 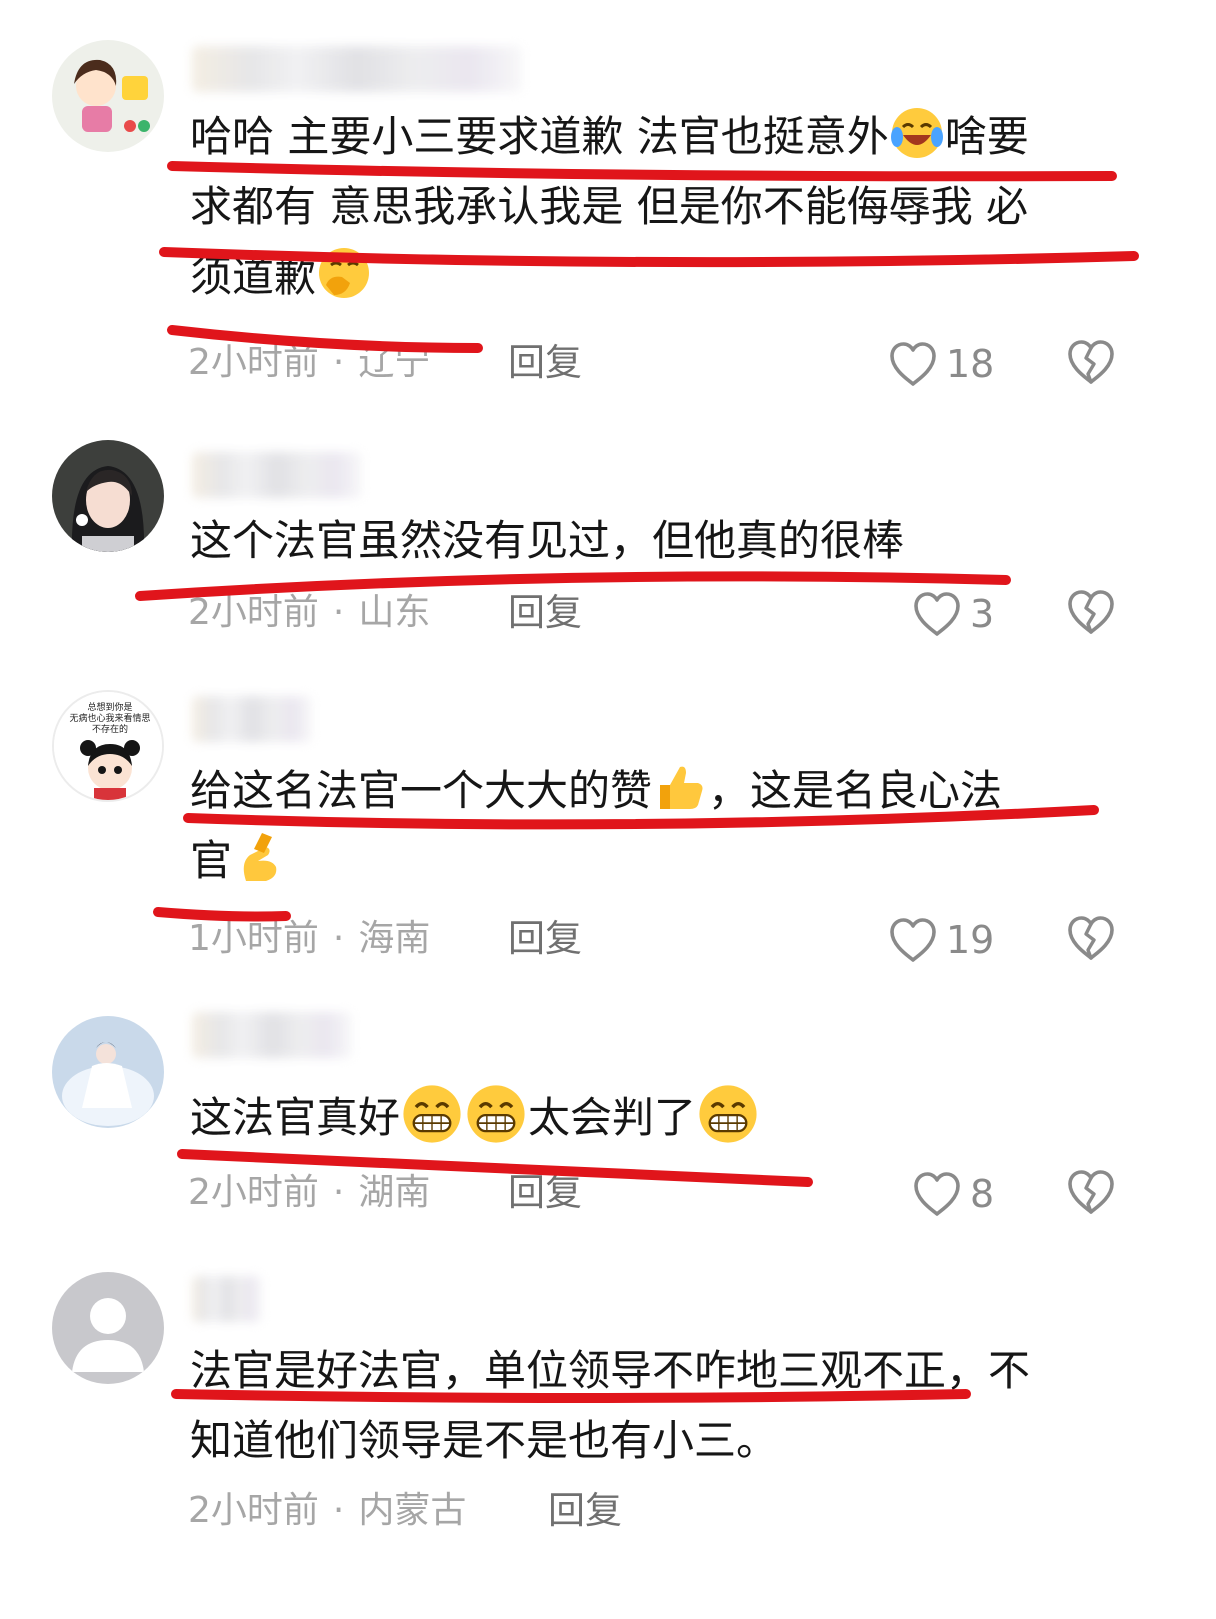 What do you see at coordinates (982, 1194) in the screenshot?
I see `like-count: 8` at bounding box center [982, 1194].